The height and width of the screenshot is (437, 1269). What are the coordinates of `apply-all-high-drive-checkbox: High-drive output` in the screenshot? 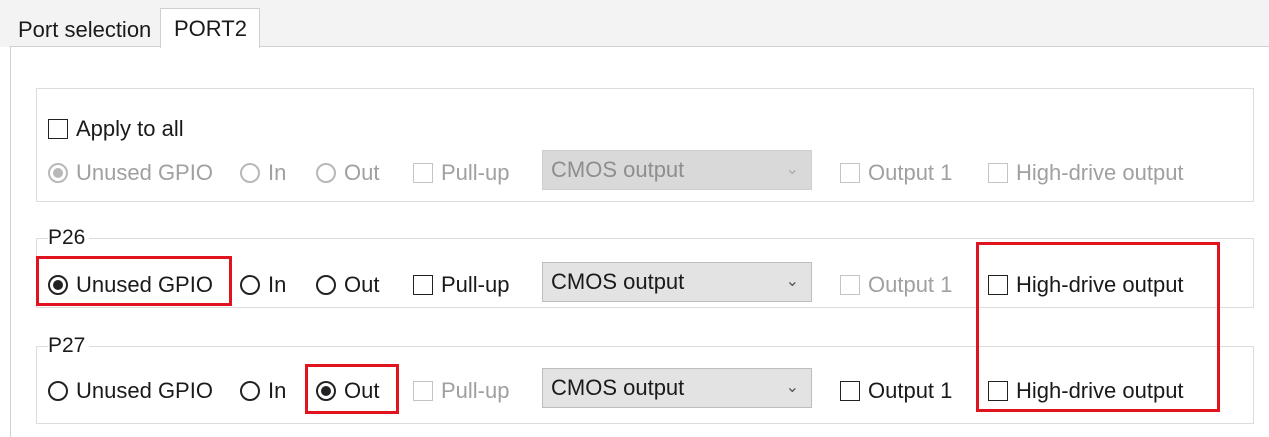 It's located at (1086, 173).